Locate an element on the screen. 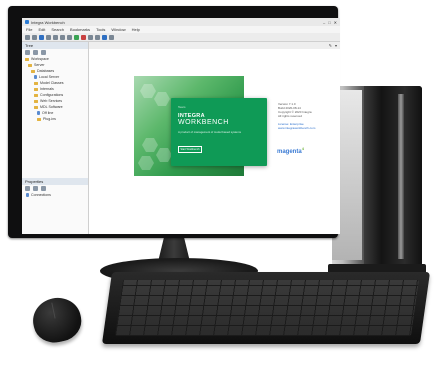 The width and height of the screenshot is (441, 376). search-icon is located at coordinates (104, 37).